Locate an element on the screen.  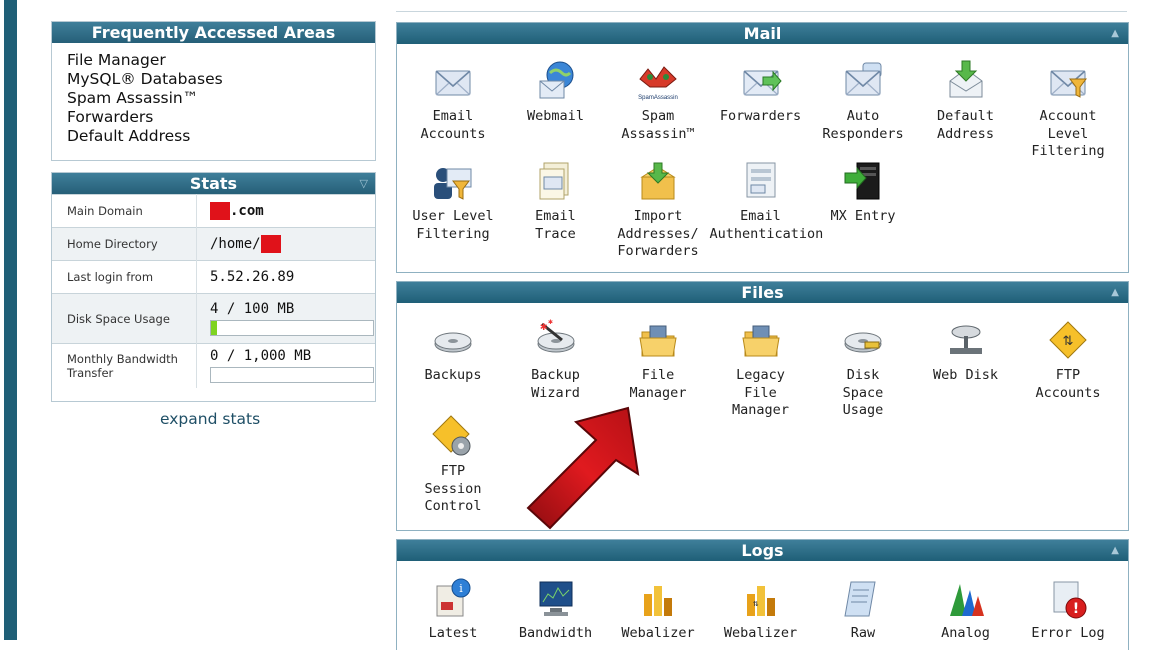
ftp-gear-icon is located at coordinates (453, 436).